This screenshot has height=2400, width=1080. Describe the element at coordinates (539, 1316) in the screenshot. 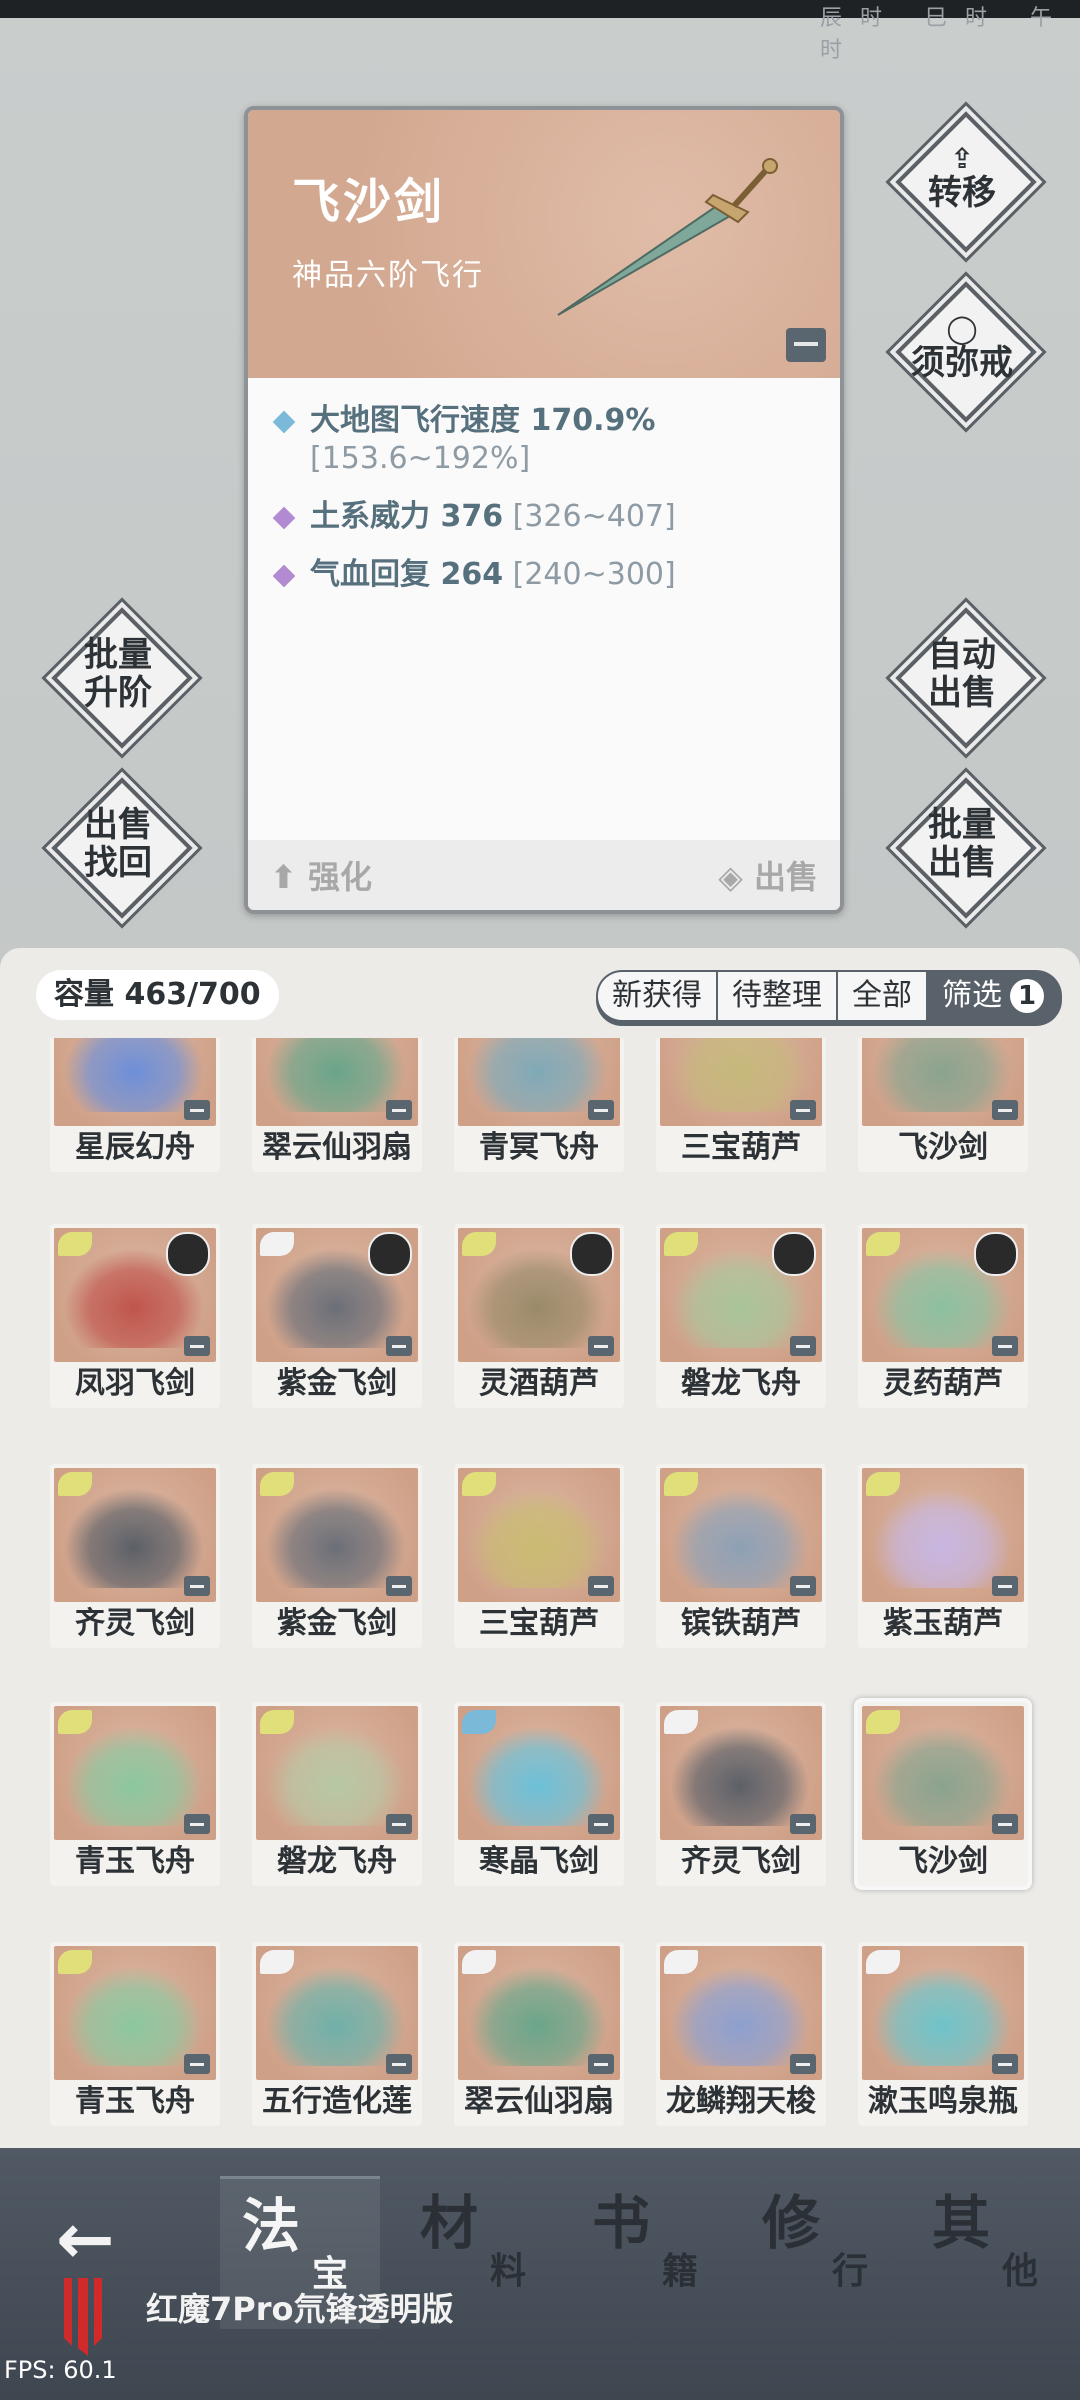

I see `inventory-item: 灵酒葫芦` at that location.